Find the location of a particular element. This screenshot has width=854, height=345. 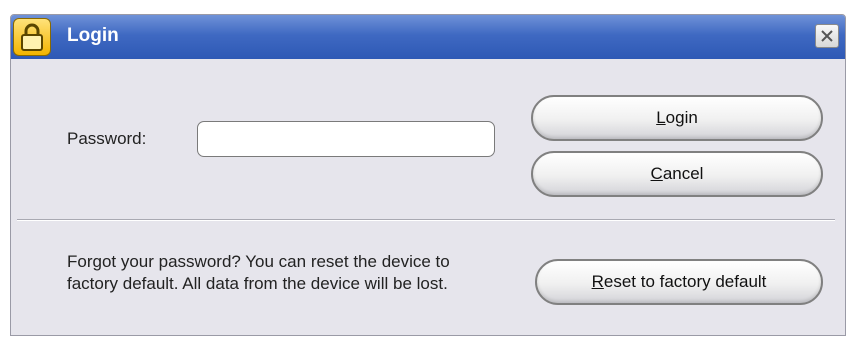

cancel-button-mnemonic: C is located at coordinates (656, 173).